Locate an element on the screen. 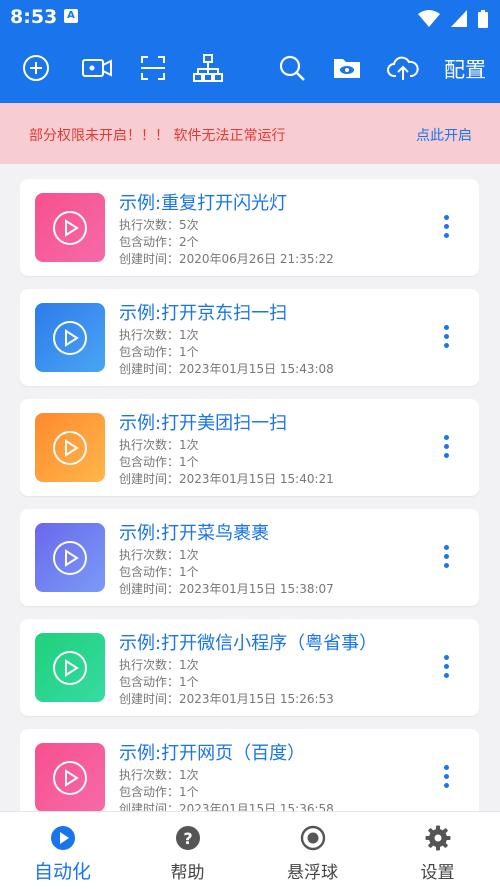 This screenshot has width=500, height=889. scan-frame-icon is located at coordinates (153, 68).